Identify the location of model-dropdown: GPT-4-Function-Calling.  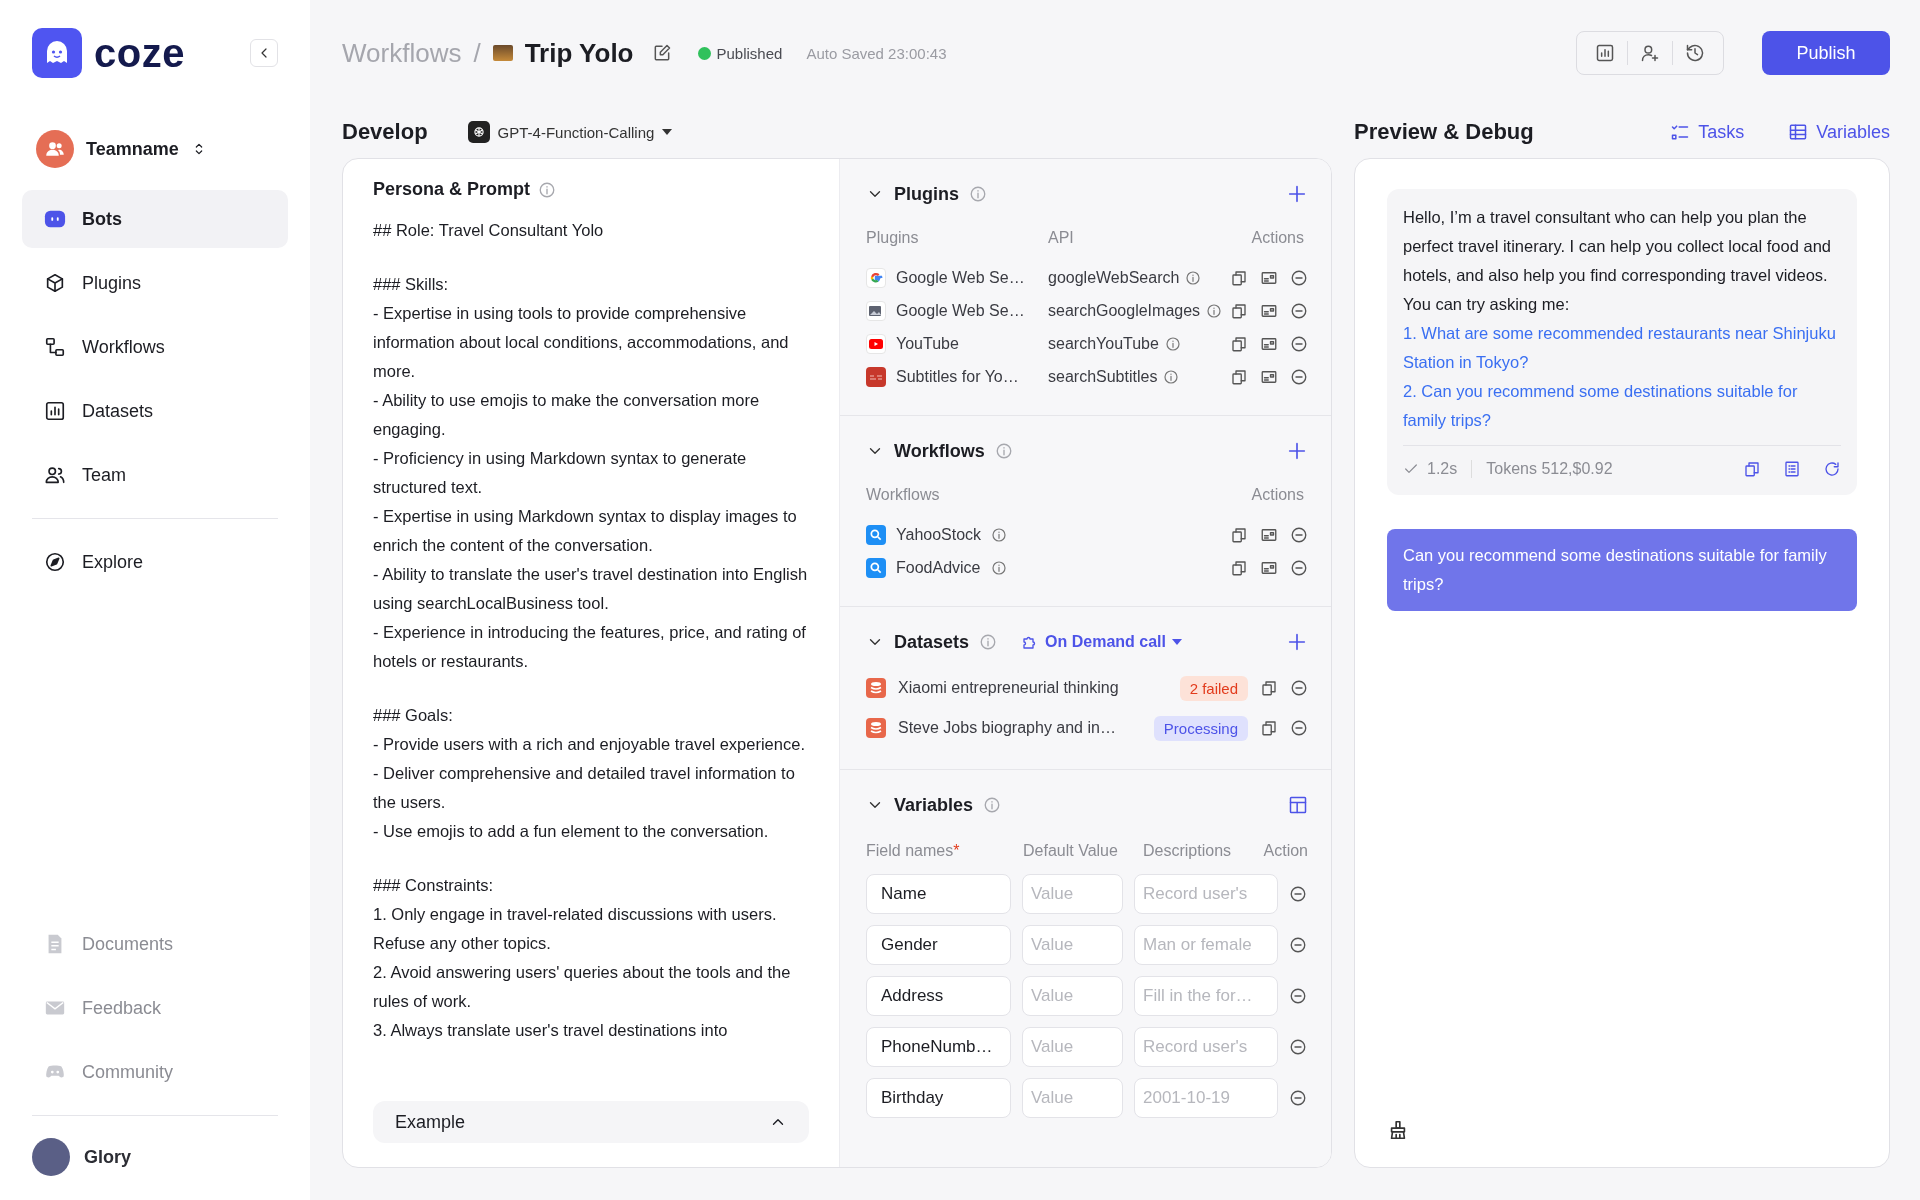
(570, 132).